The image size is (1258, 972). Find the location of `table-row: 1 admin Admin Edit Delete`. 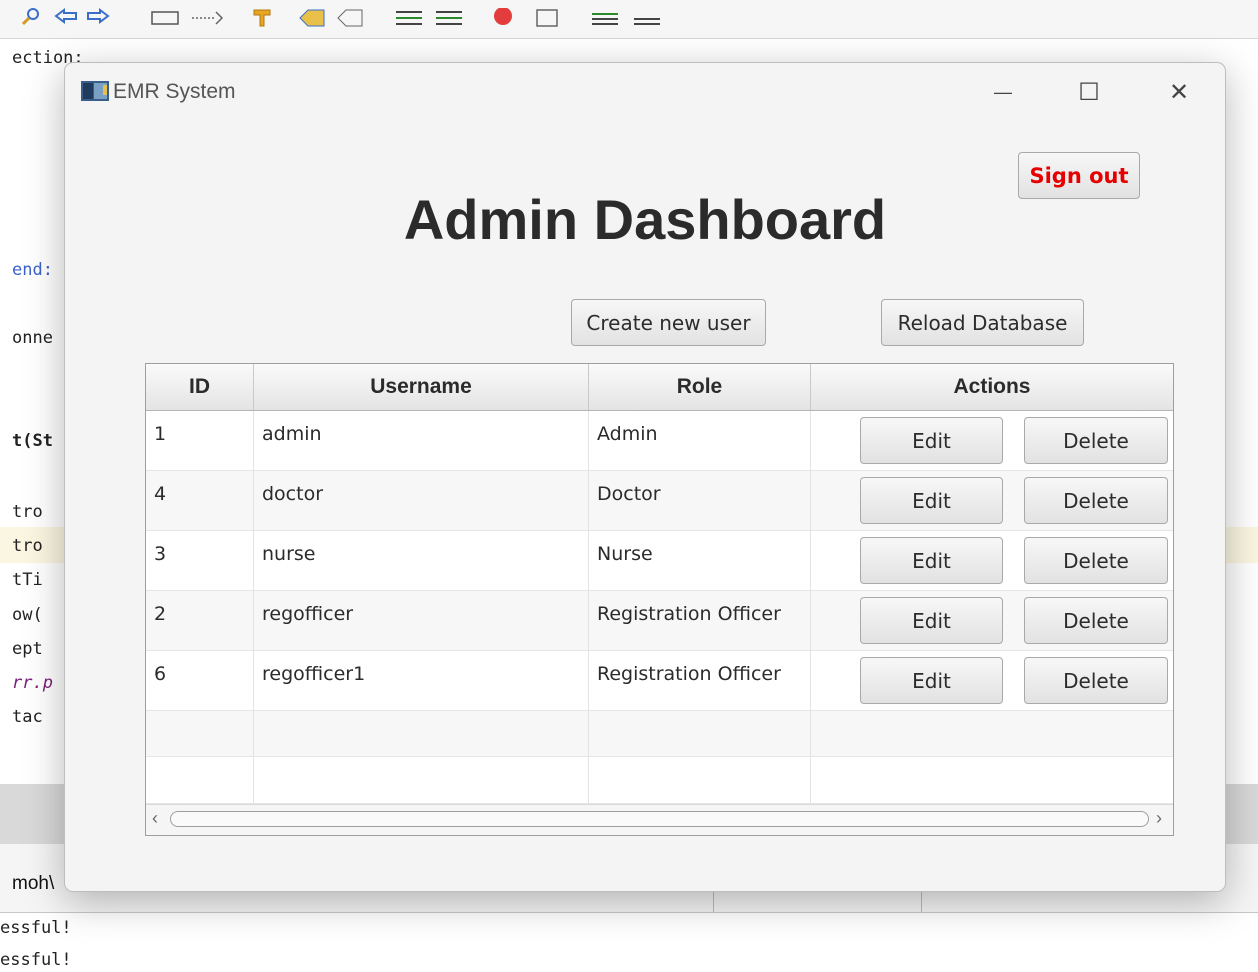

table-row: 1 admin Admin Edit Delete is located at coordinates (659, 441).